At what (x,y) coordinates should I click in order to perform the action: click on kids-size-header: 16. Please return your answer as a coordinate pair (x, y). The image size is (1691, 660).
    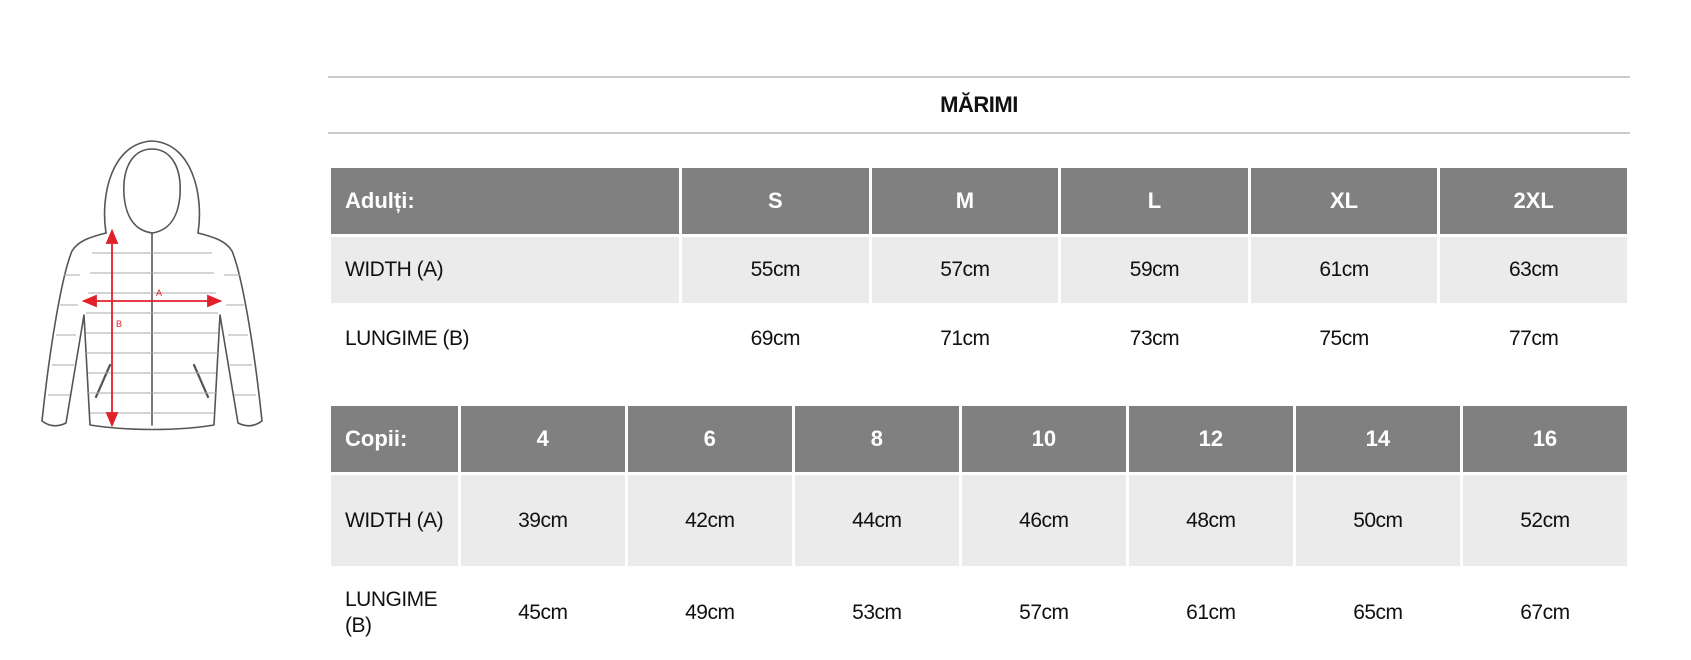
    Looking at the image, I should click on (1544, 439).